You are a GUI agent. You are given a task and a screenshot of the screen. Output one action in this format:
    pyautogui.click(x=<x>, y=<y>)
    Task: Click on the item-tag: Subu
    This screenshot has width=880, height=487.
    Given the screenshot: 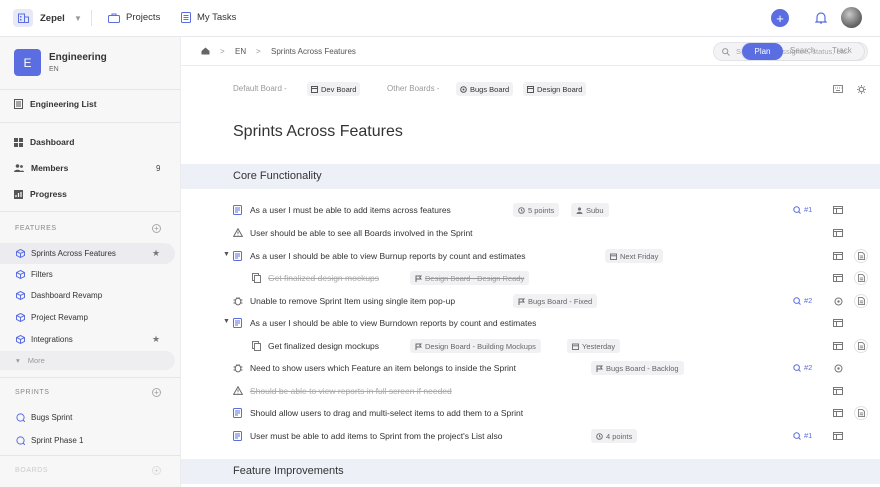 What is the action you would take?
    pyautogui.click(x=590, y=210)
    